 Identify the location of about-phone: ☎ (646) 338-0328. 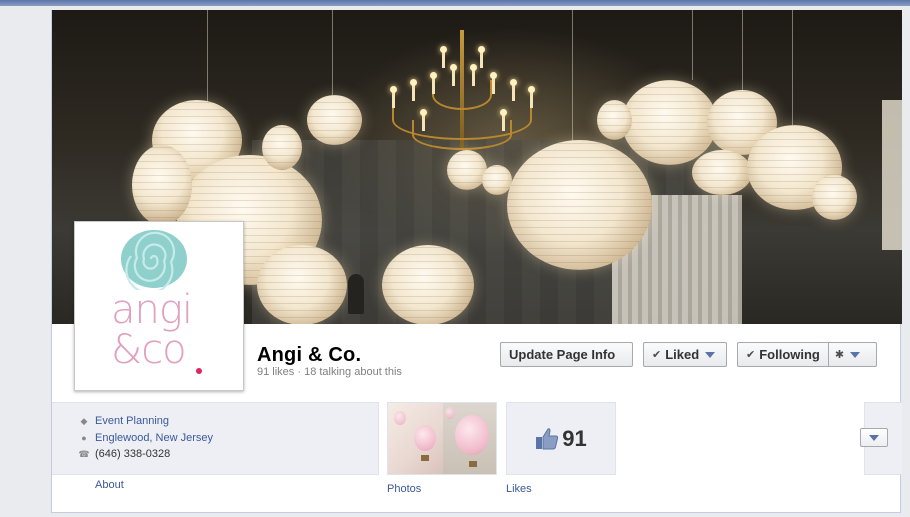
(124, 454).